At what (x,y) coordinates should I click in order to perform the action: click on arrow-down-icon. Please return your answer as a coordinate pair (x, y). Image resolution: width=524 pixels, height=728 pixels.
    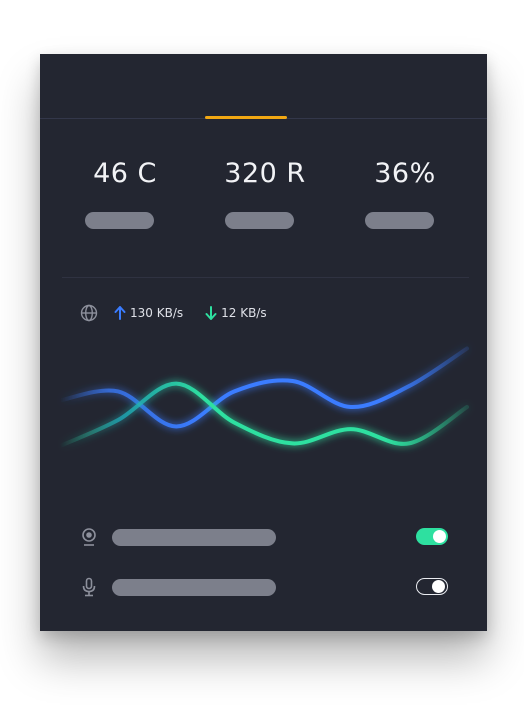
    Looking at the image, I should click on (211, 313).